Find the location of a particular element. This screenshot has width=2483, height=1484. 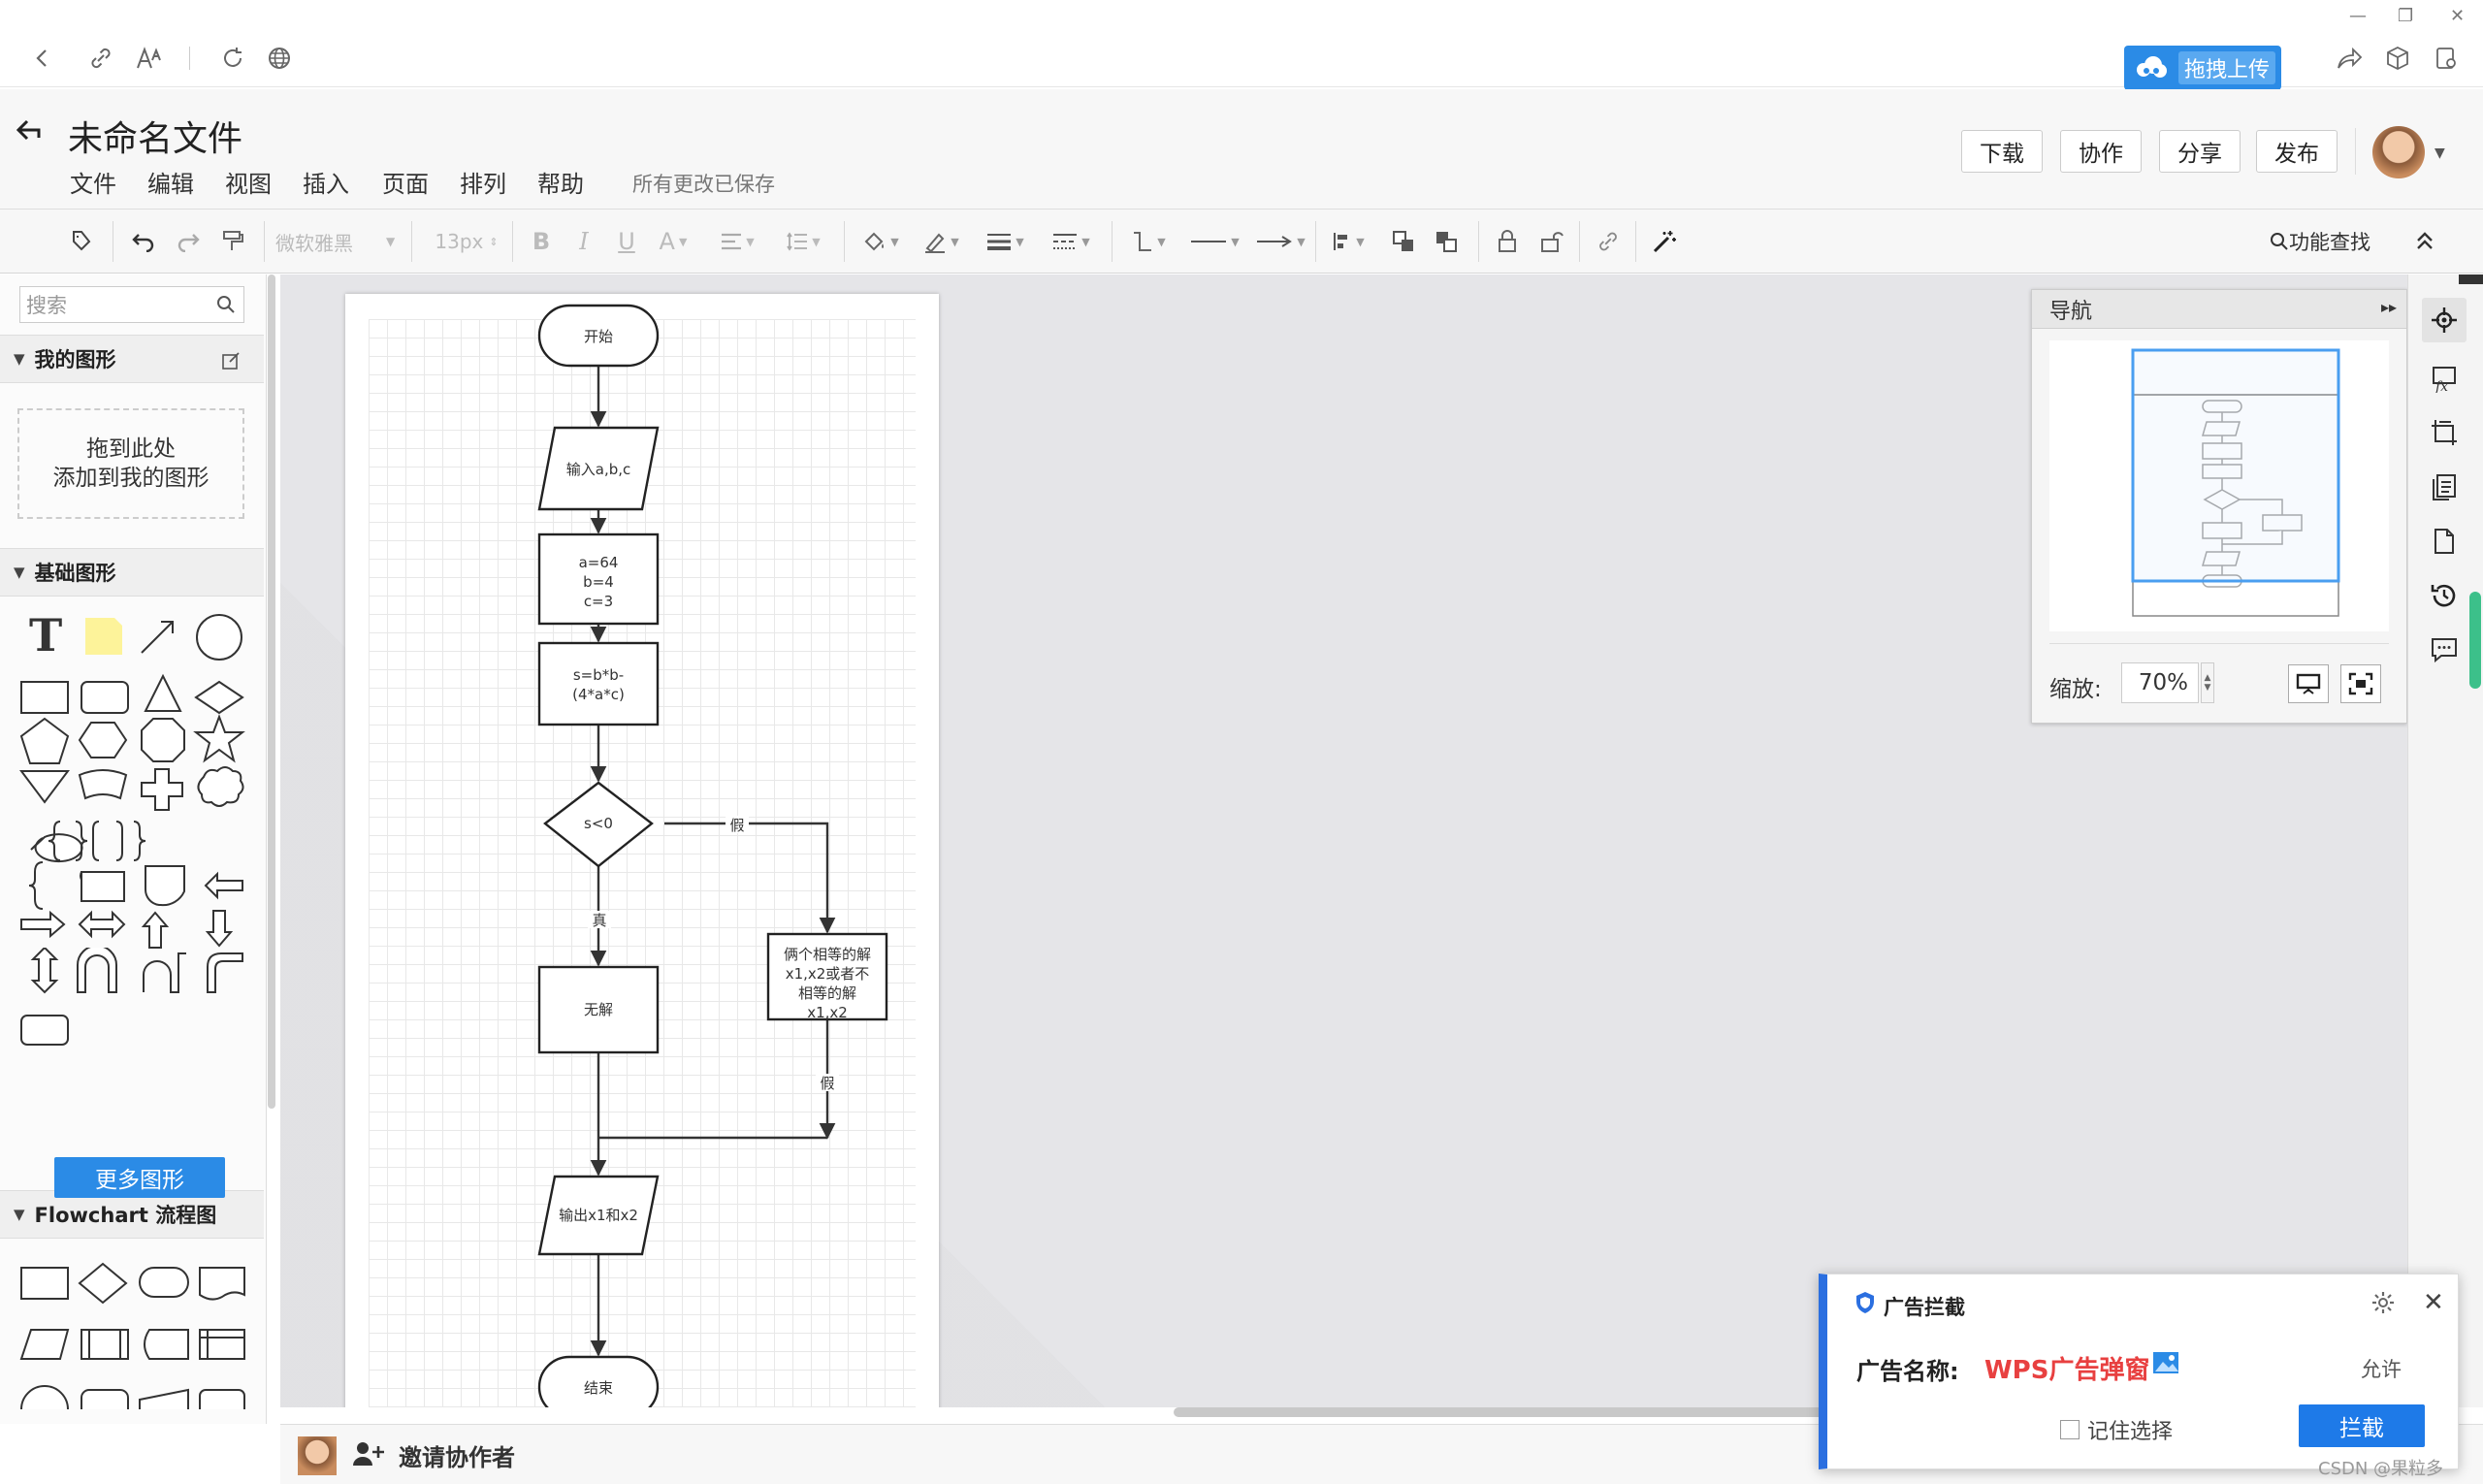

menu-arrange: 排列 is located at coordinates (483, 182).